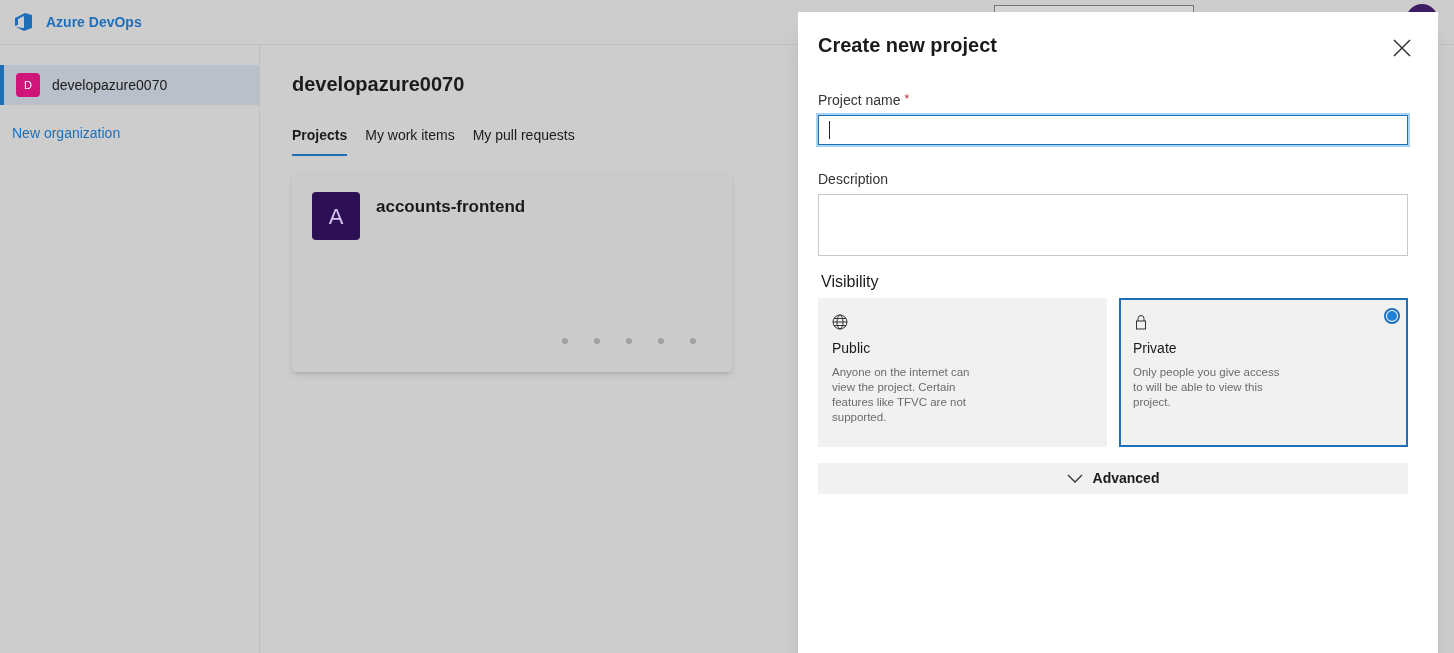  Describe the element at coordinates (907, 45) in the screenshot. I see `dialog-title: Create new project` at that location.